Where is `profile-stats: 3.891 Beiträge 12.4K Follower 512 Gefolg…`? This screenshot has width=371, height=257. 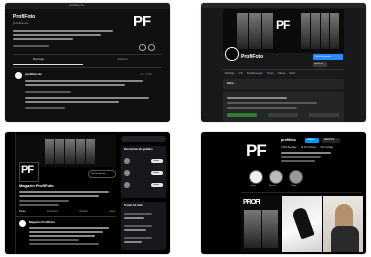
profile-stats: 3.891 Beiträge 12.4K Follower 512 Gefolg… is located at coordinates (307, 147).